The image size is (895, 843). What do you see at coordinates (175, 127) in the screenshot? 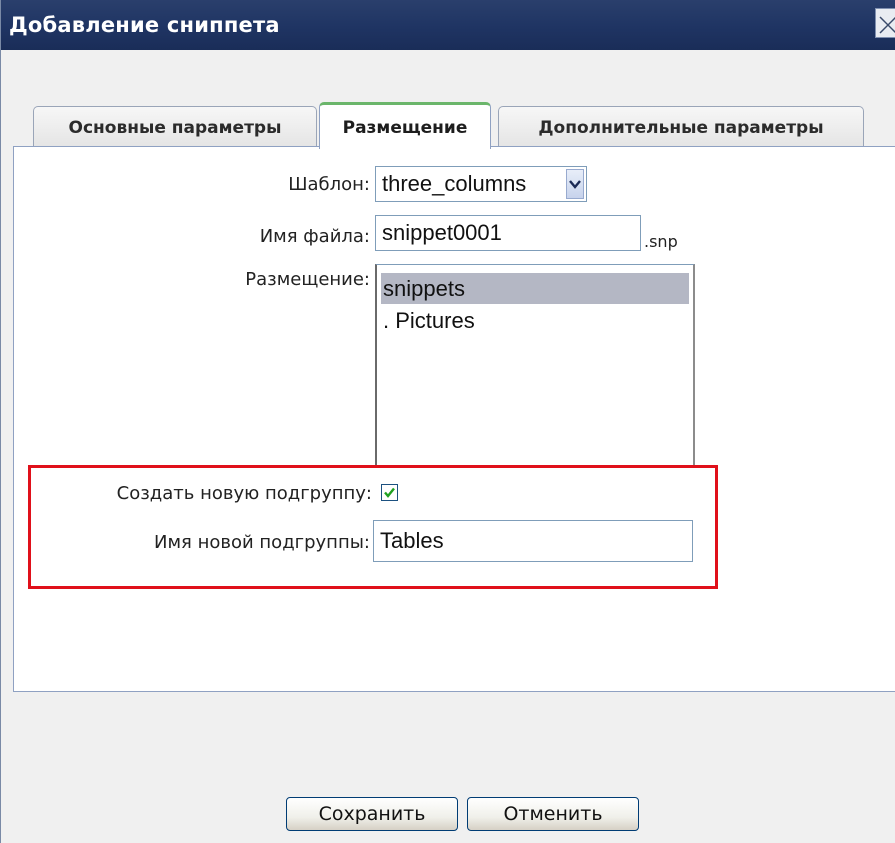
I see `tab-main-params: Основные параметры` at bounding box center [175, 127].